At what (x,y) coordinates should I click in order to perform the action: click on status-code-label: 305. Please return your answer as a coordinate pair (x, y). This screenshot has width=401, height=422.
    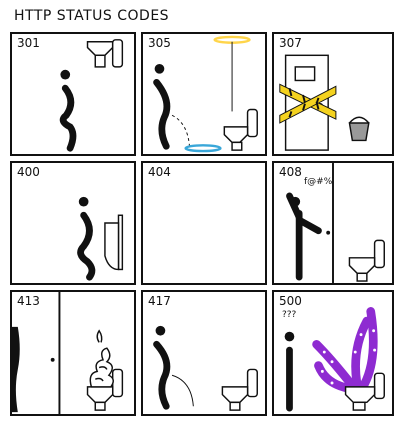
    Looking at the image, I should click on (160, 43).